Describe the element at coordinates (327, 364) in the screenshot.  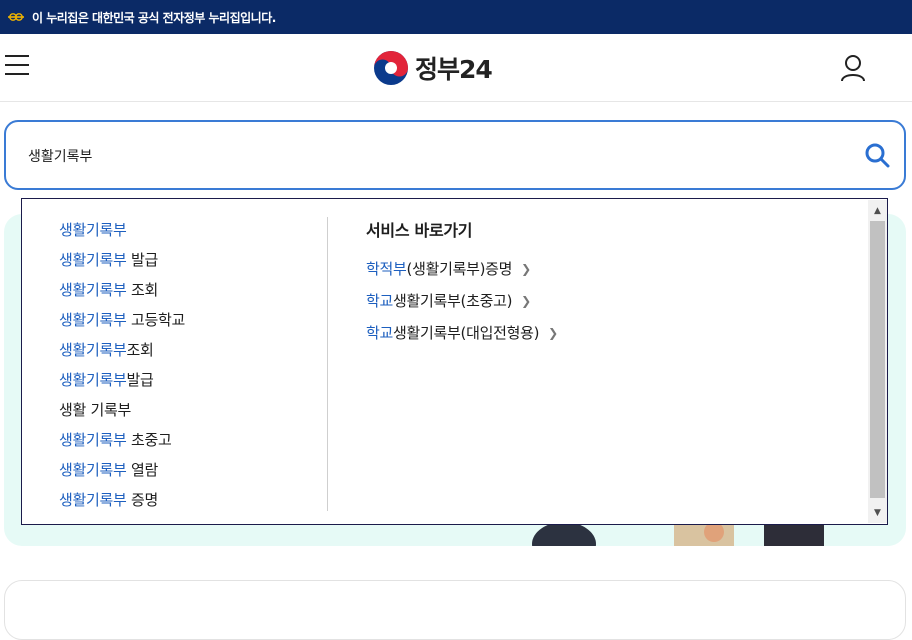
I see `dropdown-divider` at that location.